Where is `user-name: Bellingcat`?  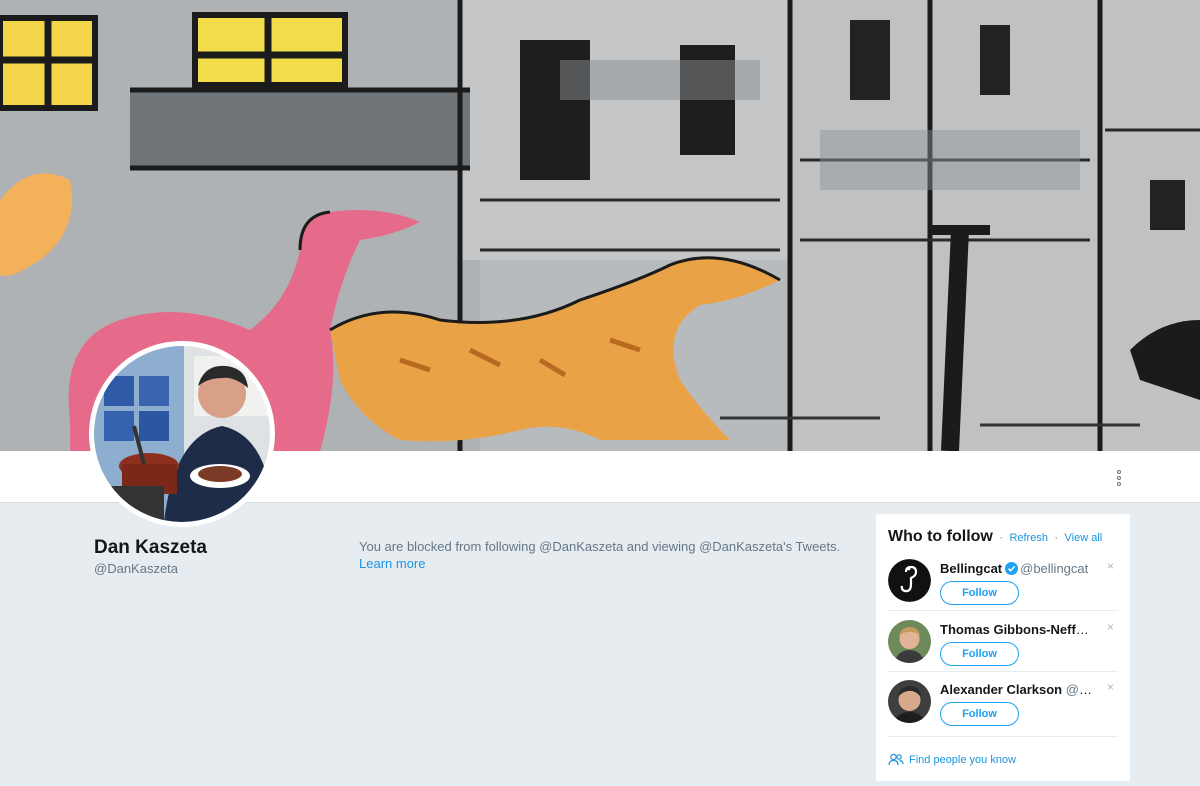 user-name: Bellingcat is located at coordinates (971, 568).